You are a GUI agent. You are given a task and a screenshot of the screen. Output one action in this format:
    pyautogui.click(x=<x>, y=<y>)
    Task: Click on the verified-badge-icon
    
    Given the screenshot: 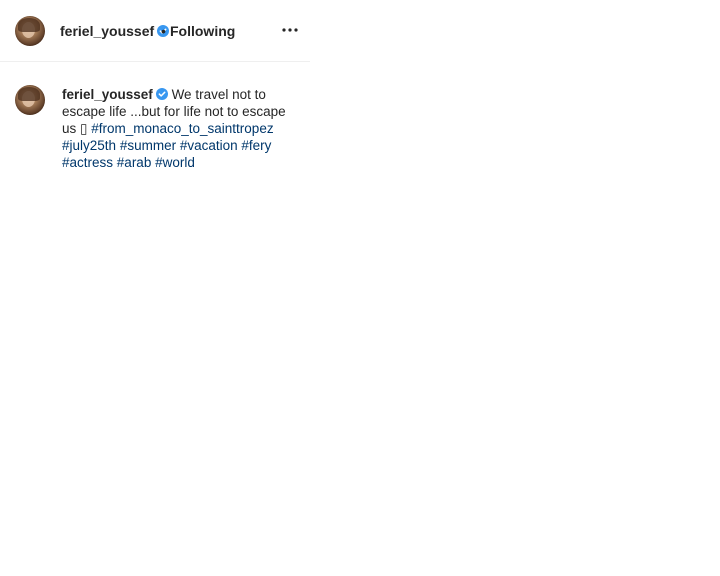 What is the action you would take?
    pyautogui.click(x=161, y=94)
    